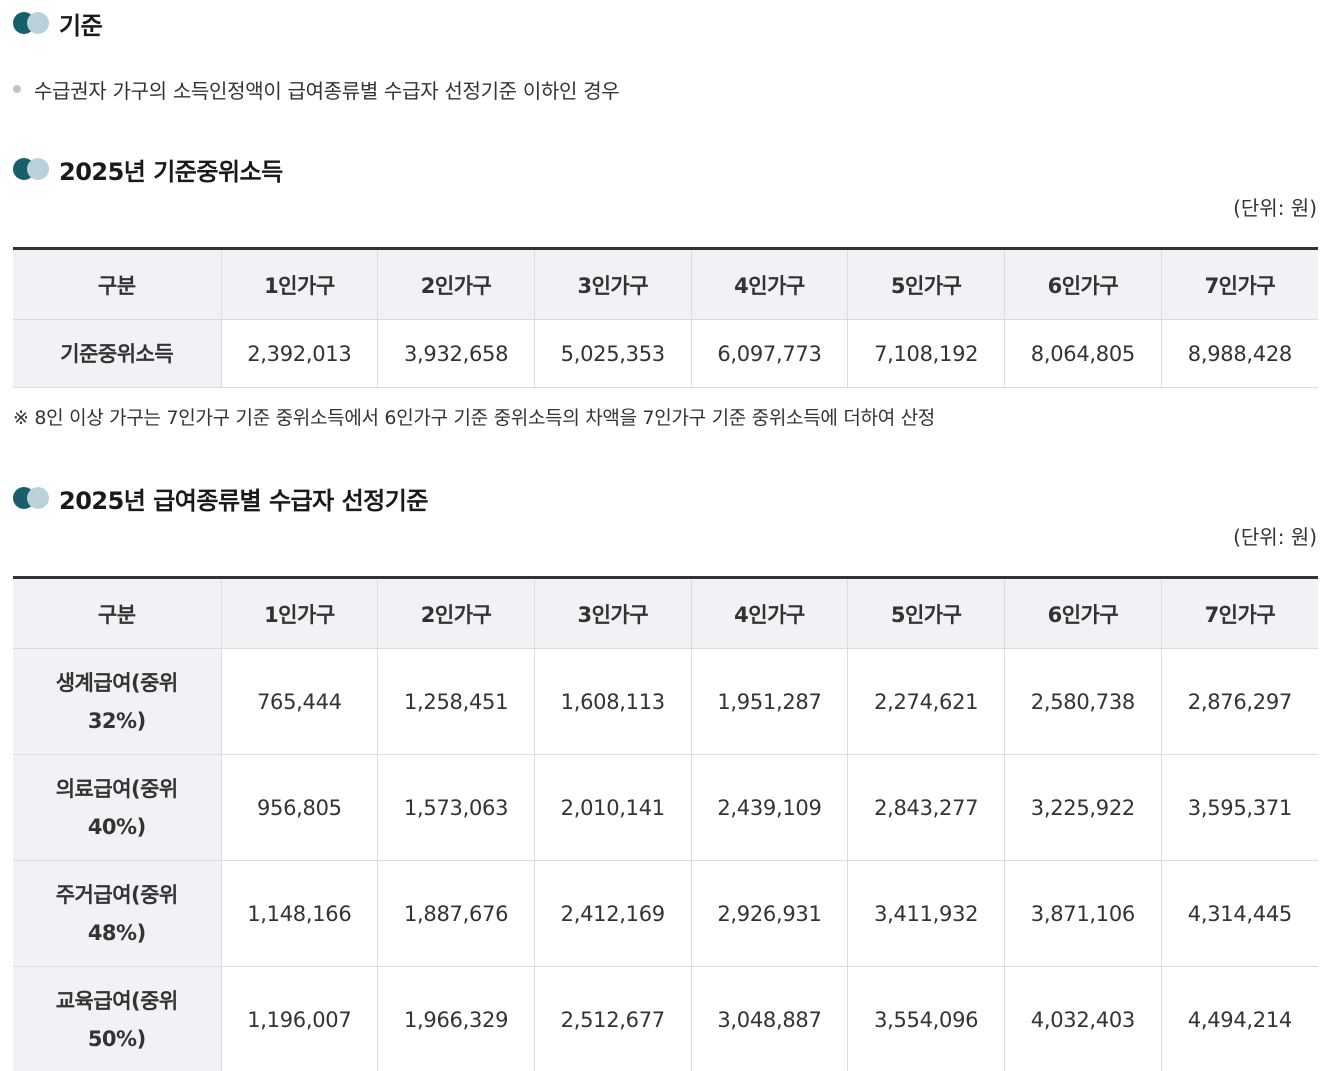  Describe the element at coordinates (456, 1018) in the screenshot. I see `table-cell: 1,966,329` at that location.